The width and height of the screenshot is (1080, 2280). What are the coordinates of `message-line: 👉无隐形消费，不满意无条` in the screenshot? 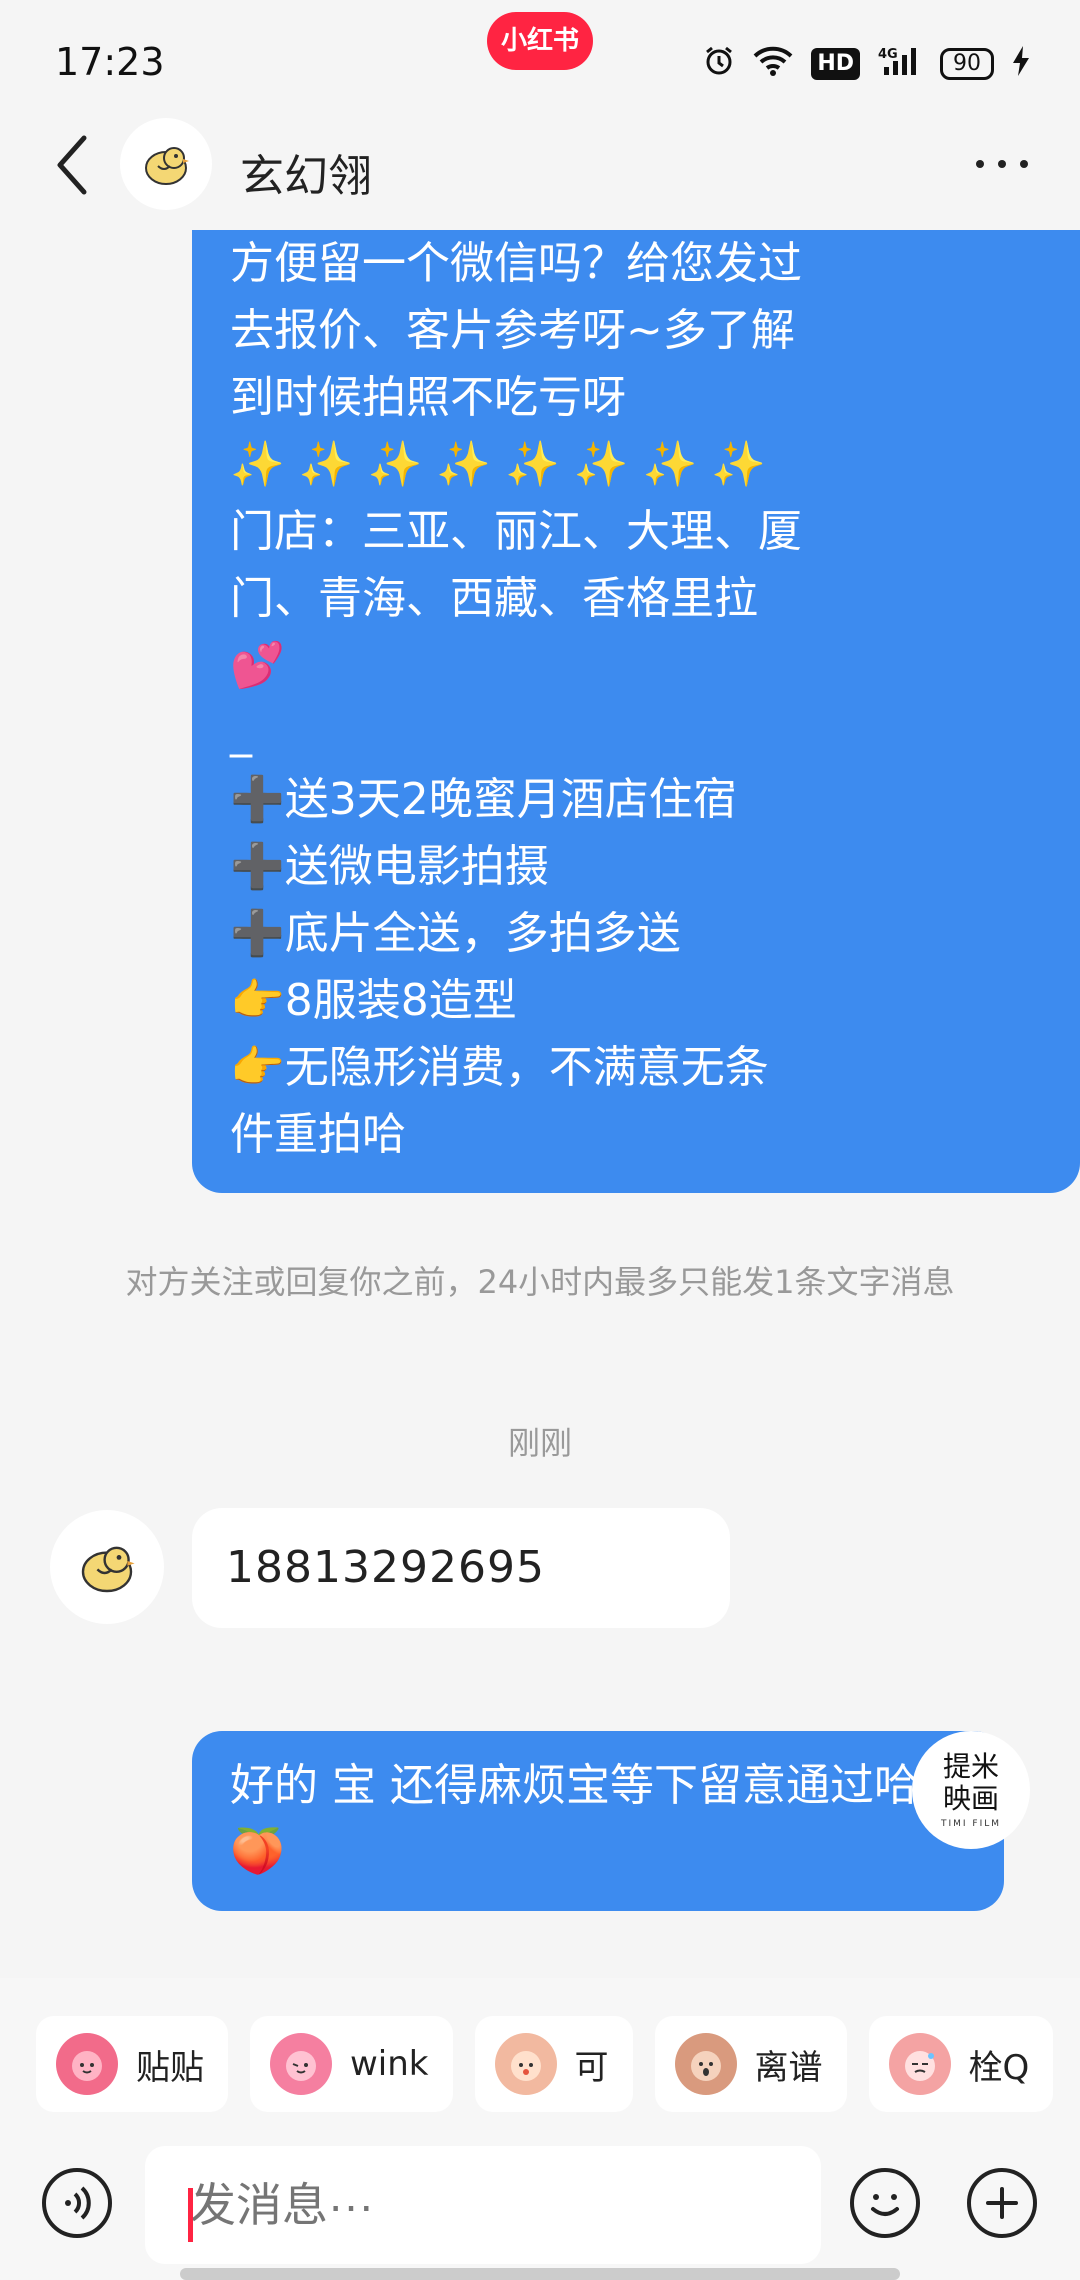 It's located at (499, 1067).